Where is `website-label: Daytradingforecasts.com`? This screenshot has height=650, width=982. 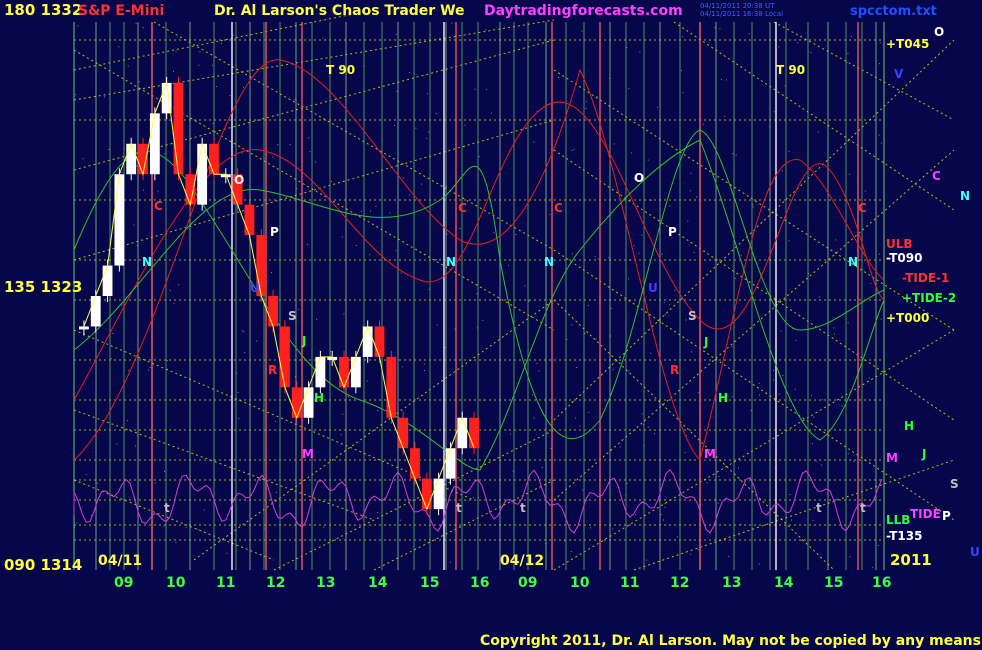 website-label: Daytradingforecasts.com is located at coordinates (583, 11).